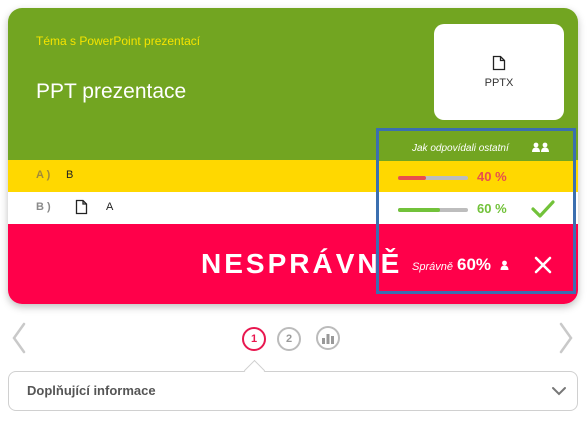 The width and height of the screenshot is (588, 429). Describe the element at coordinates (412, 178) in the screenshot. I see `answer-a-bar-fill` at that location.